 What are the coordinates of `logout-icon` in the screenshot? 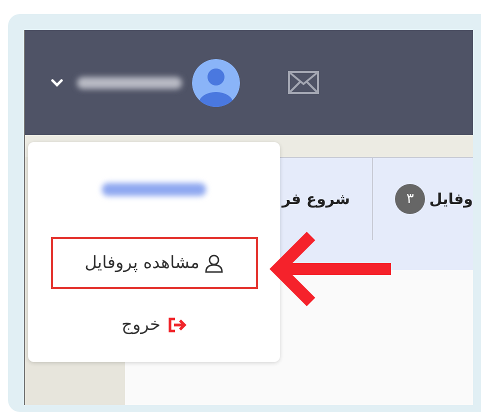 It's located at (176, 325).